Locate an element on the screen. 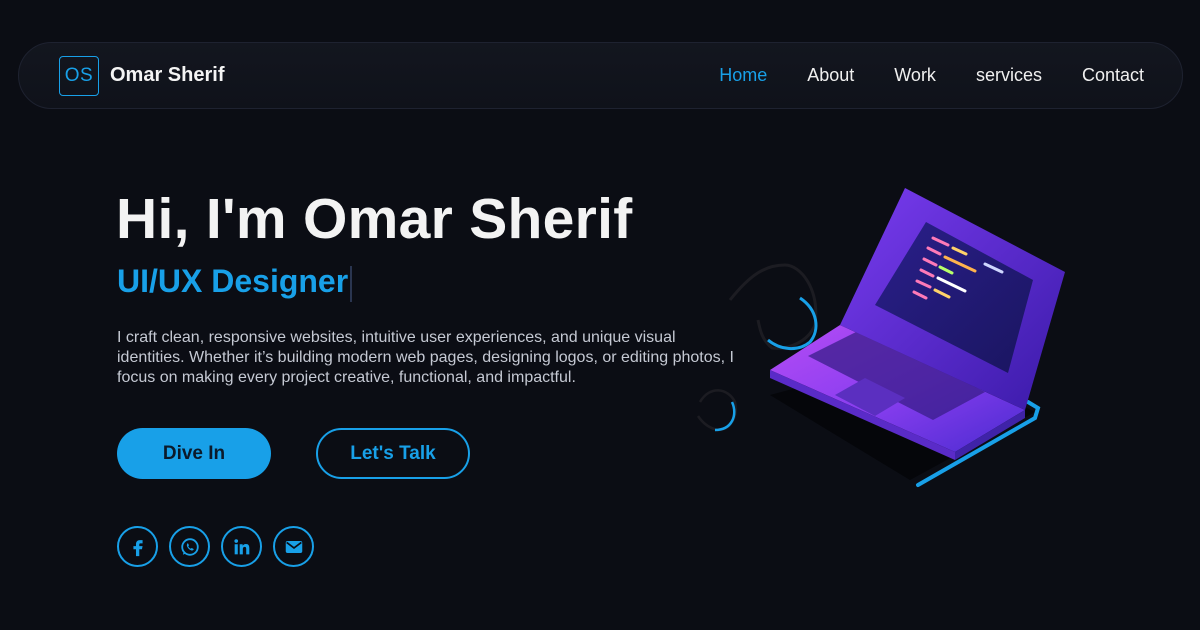  laptop-illustration is located at coordinates (880, 337).